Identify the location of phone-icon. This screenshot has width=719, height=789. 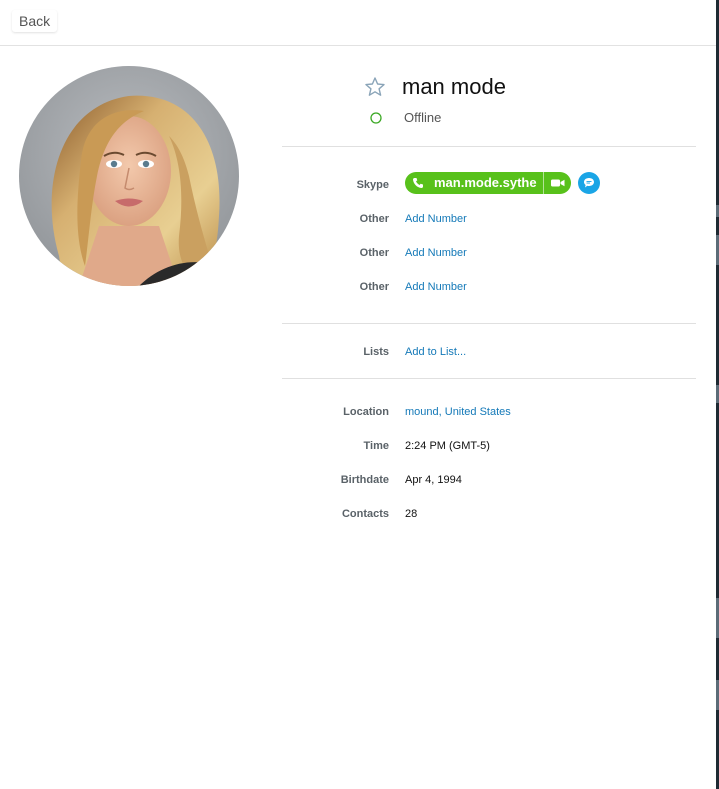
(418, 183).